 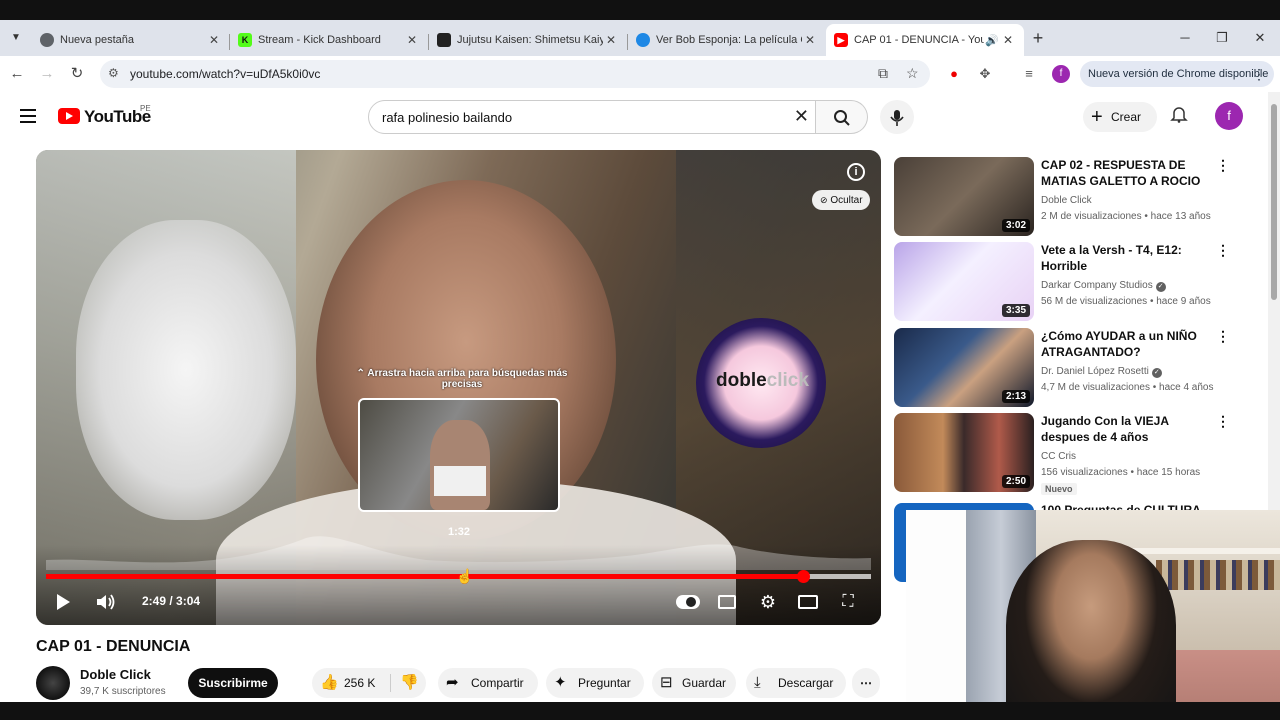 What do you see at coordinates (964, 367) in the screenshot?
I see `recommendation-thumbnail: 2:13` at bounding box center [964, 367].